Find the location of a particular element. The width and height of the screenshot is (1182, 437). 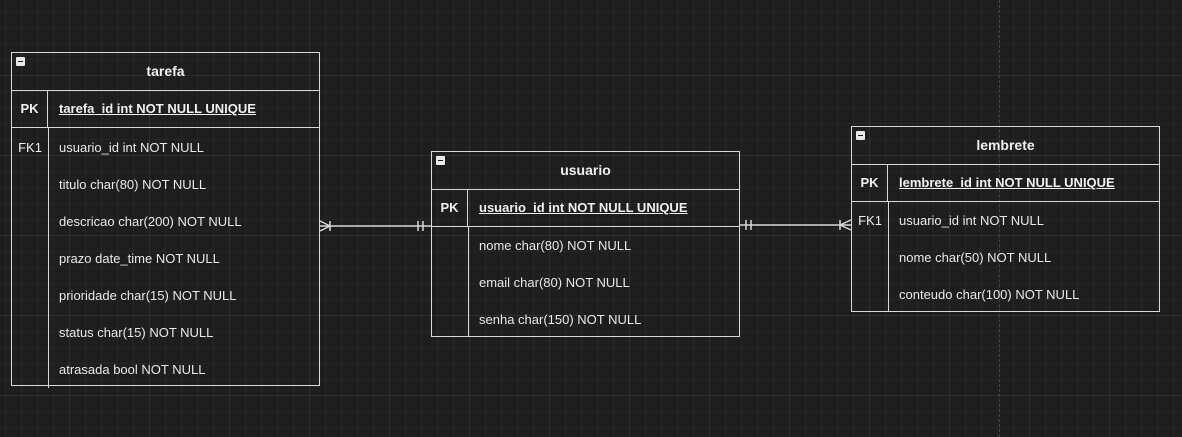

relationship-connectors is located at coordinates (585, 225).